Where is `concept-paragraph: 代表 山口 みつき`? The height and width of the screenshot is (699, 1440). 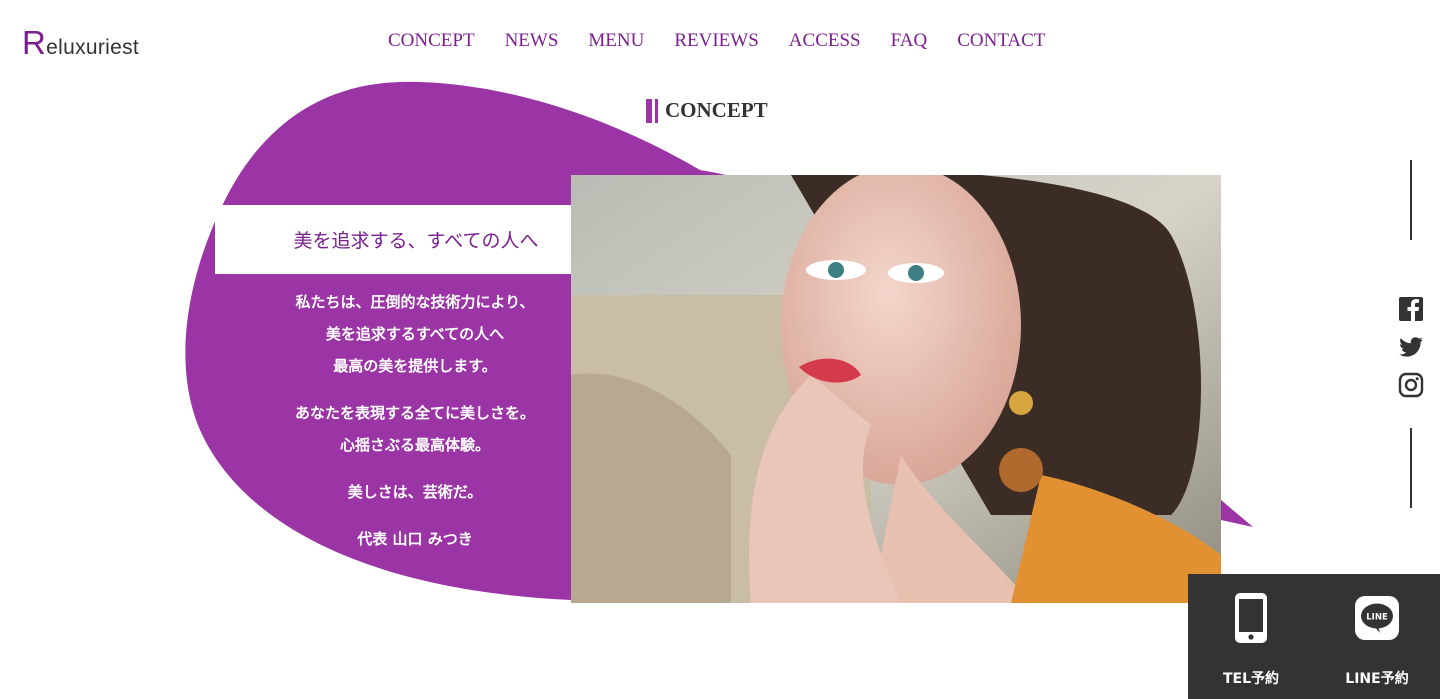 concept-paragraph: 代表 山口 みつき is located at coordinates (415, 539).